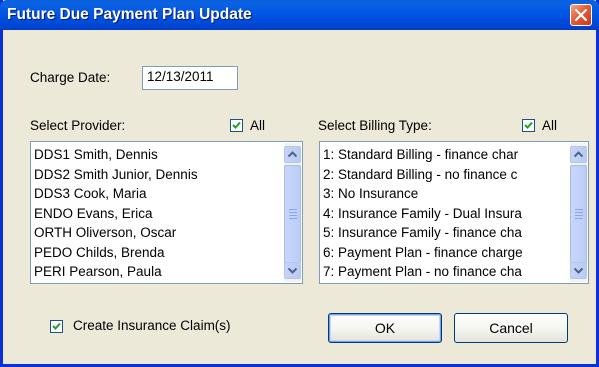 Image resolution: width=599 pixels, height=367 pixels. Describe the element at coordinates (445, 233) in the screenshot. I see `billing-type-item: 5: Insurance Family - finance cha` at that location.